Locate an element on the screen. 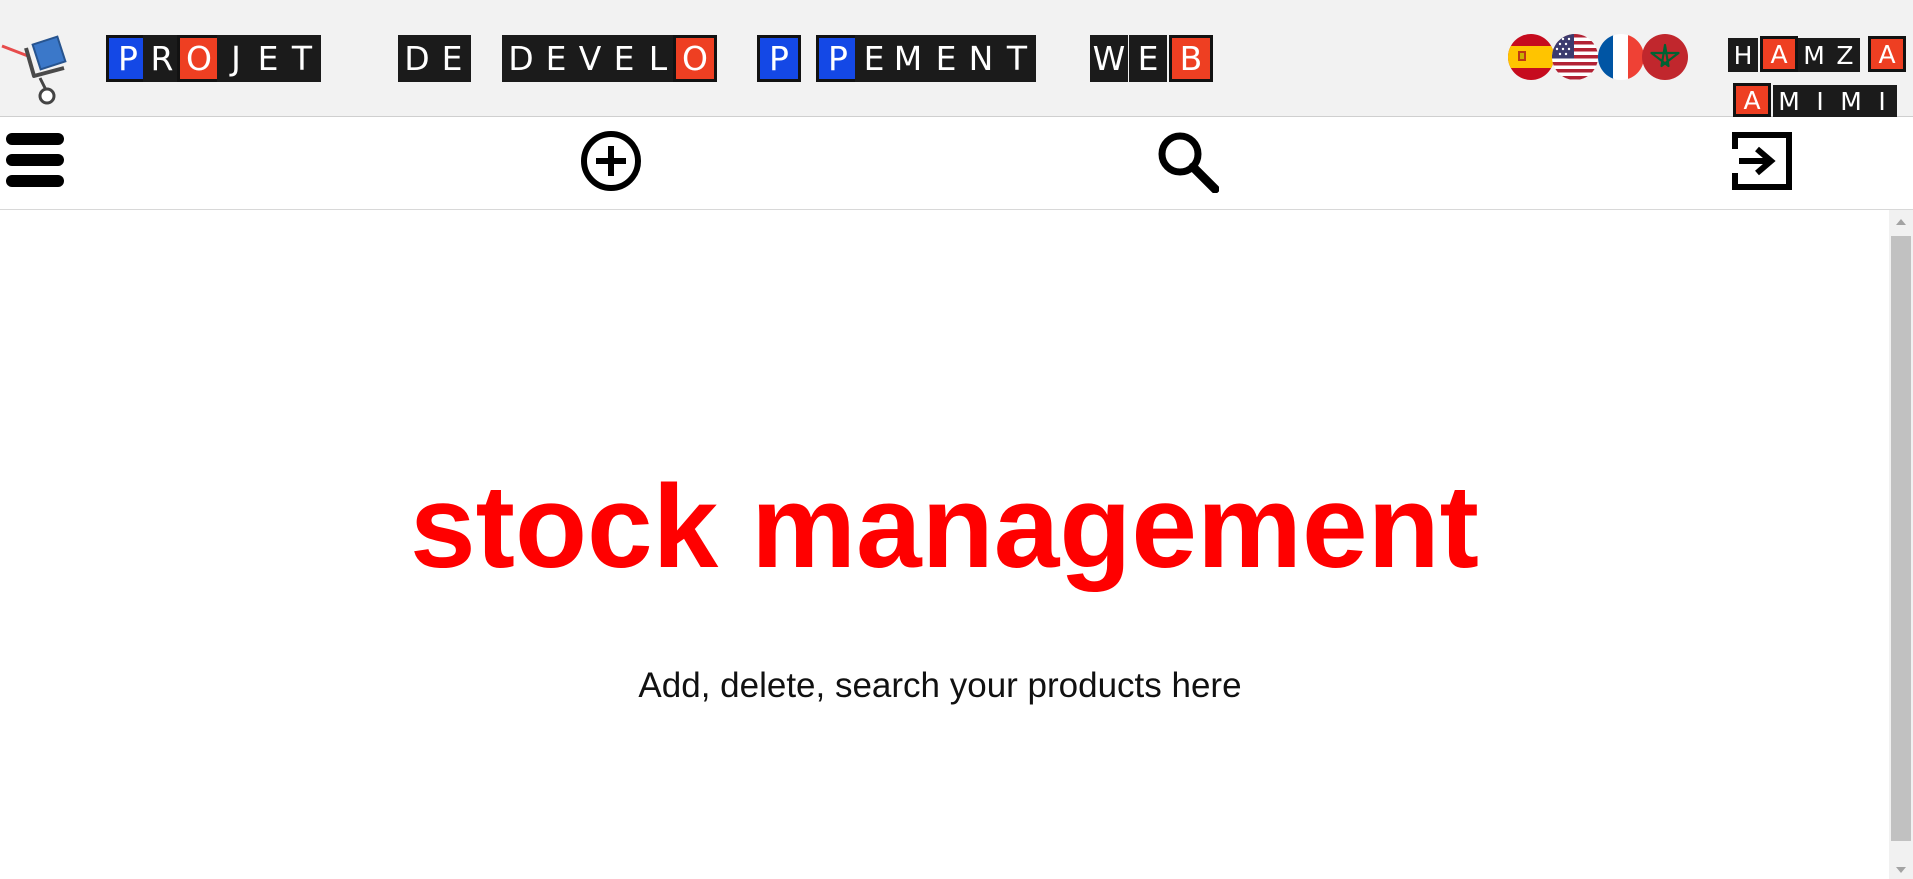  scrollbar-thumb is located at coordinates (1901, 538).